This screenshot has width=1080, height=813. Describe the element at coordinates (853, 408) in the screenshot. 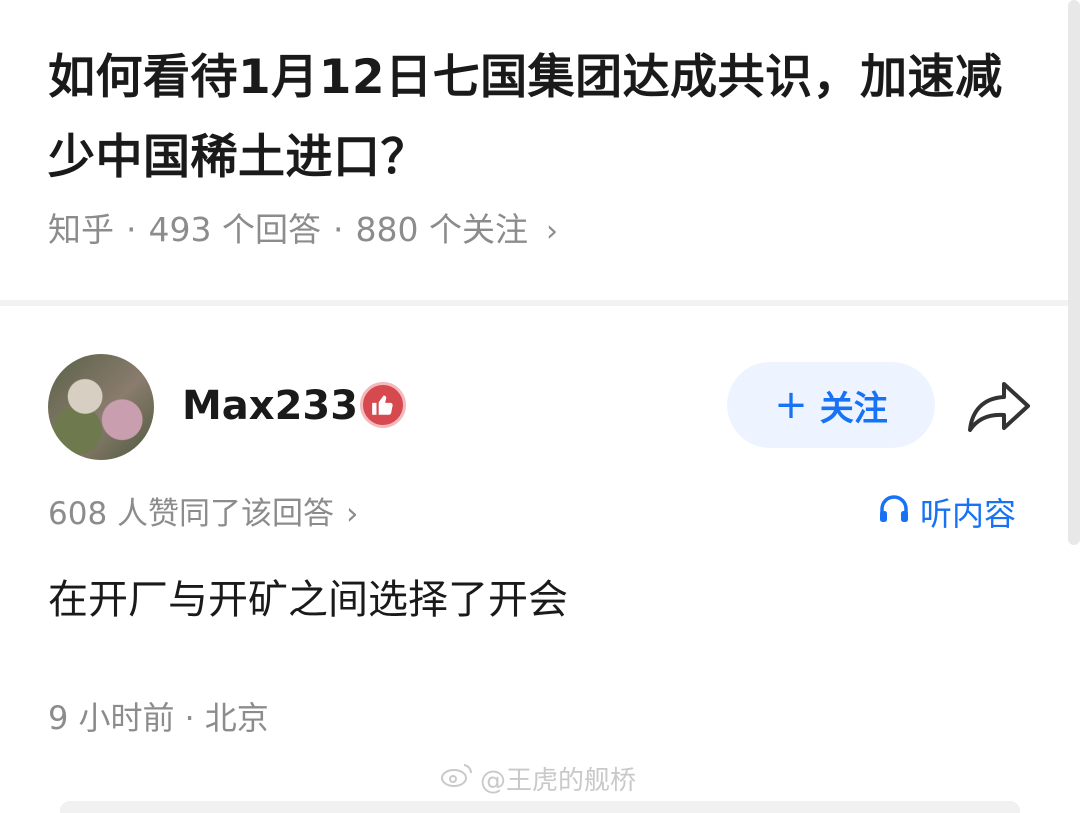

I see `follow-label: 关注` at that location.